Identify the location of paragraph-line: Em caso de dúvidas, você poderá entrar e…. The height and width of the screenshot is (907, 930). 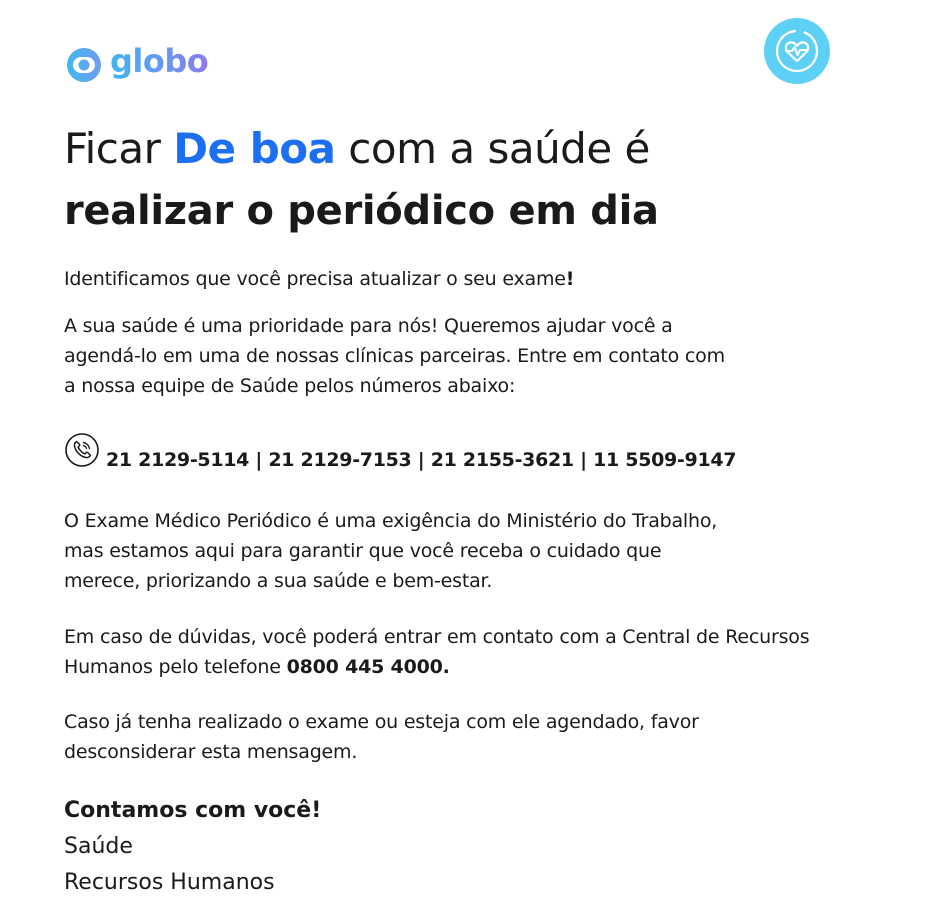
(437, 637).